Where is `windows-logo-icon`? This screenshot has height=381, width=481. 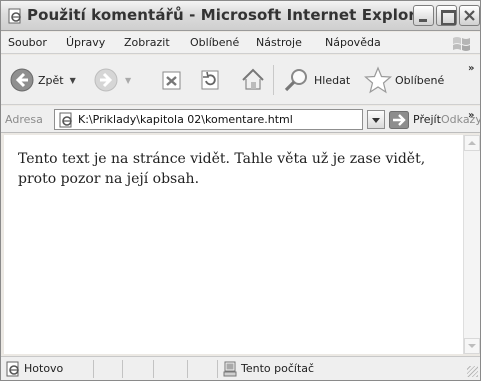 windows-logo-icon is located at coordinates (461, 44).